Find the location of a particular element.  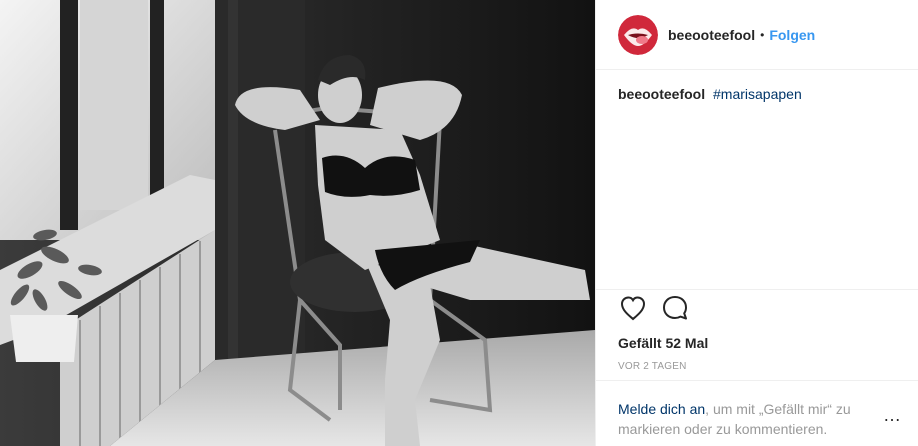

login-link: Melde dich an is located at coordinates (661, 409).